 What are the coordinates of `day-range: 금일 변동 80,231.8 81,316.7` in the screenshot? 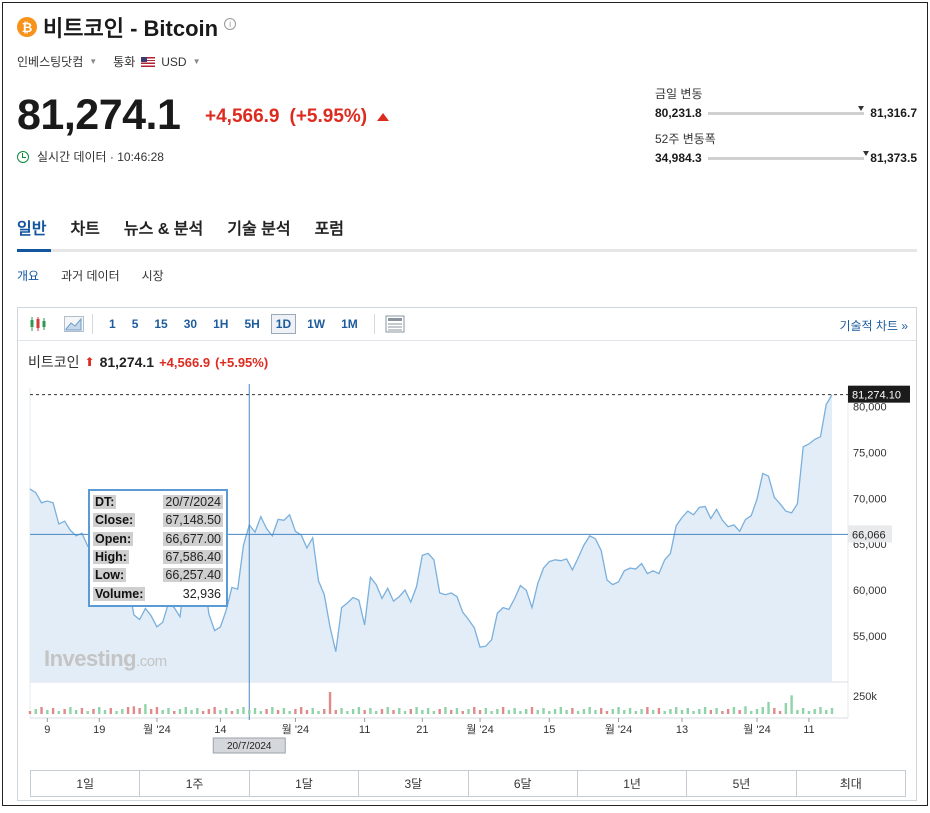 It's located at (786, 102).